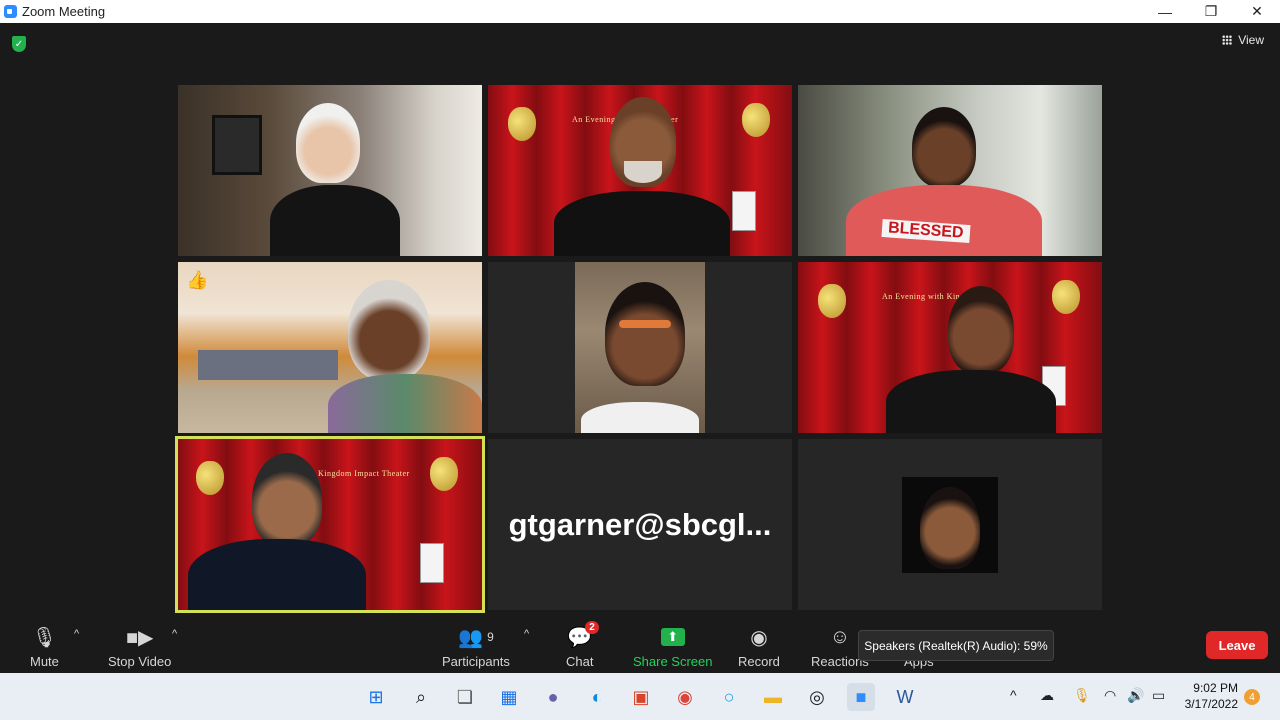 The width and height of the screenshot is (1280, 720). What do you see at coordinates (526, 634) in the screenshot?
I see `participants-options-caret: ^` at bounding box center [526, 634].